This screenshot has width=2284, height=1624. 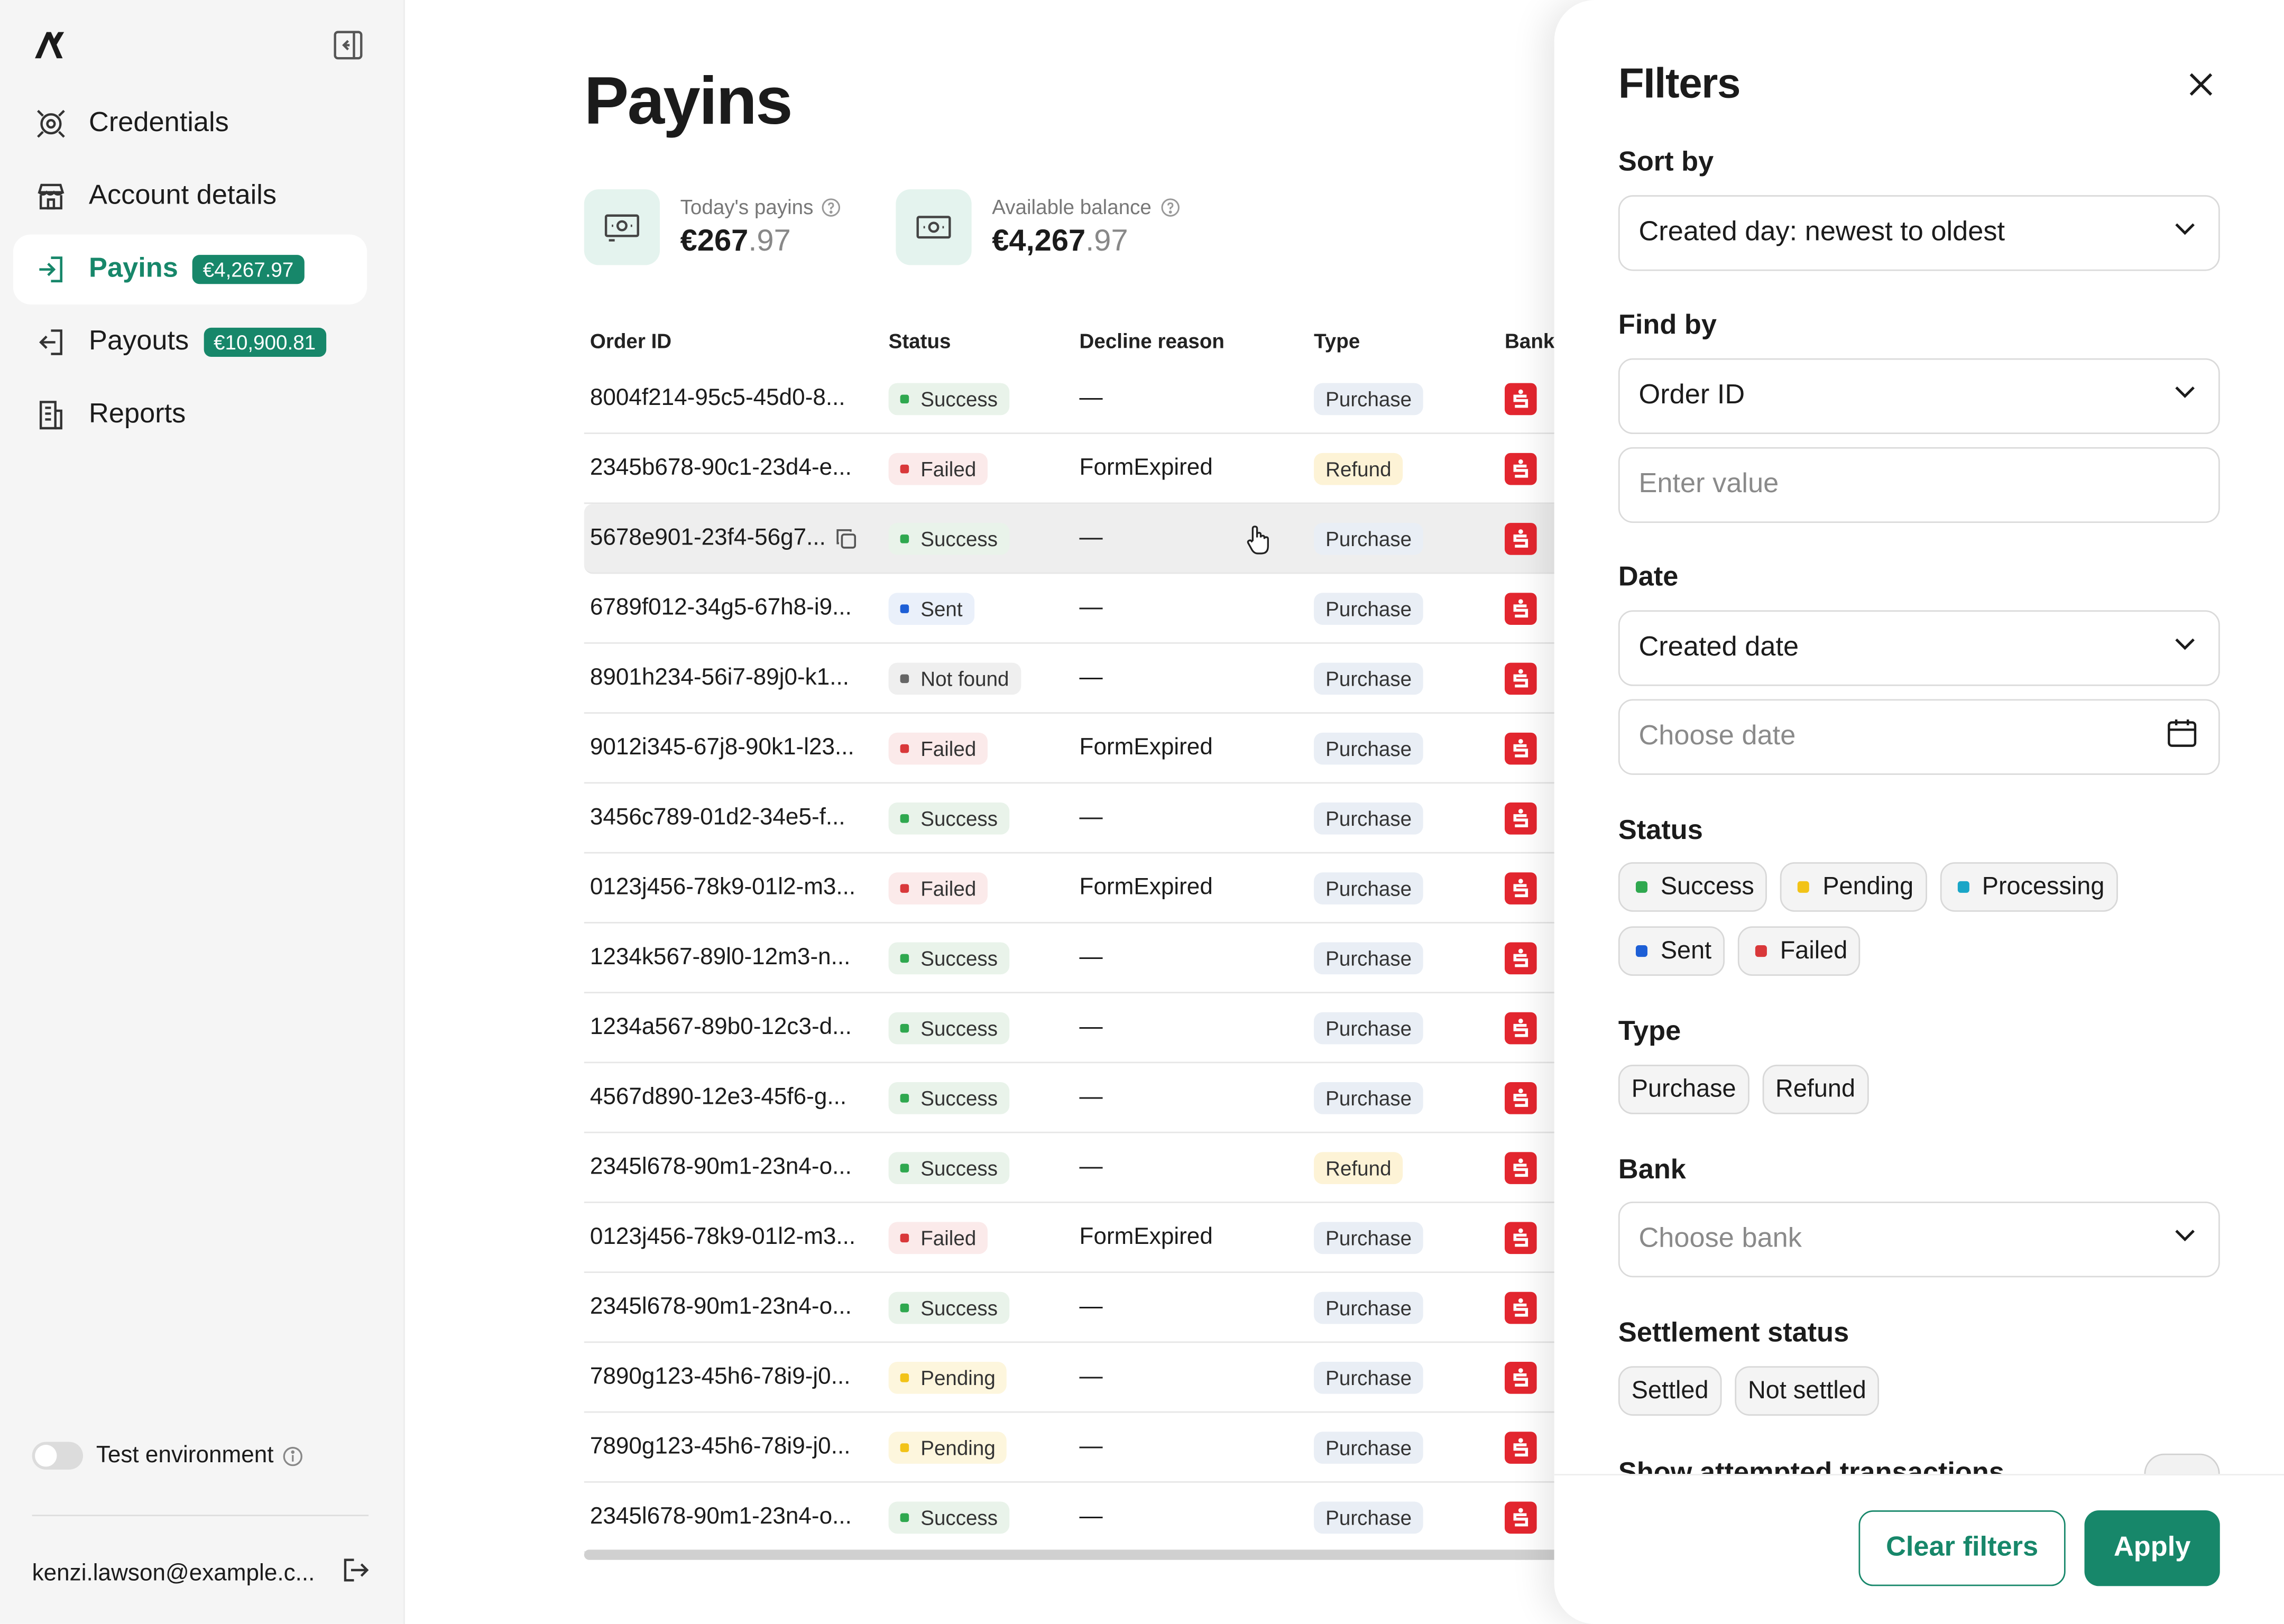 I want to click on sidebar-item-account-details: Account details, so click(x=190, y=197).